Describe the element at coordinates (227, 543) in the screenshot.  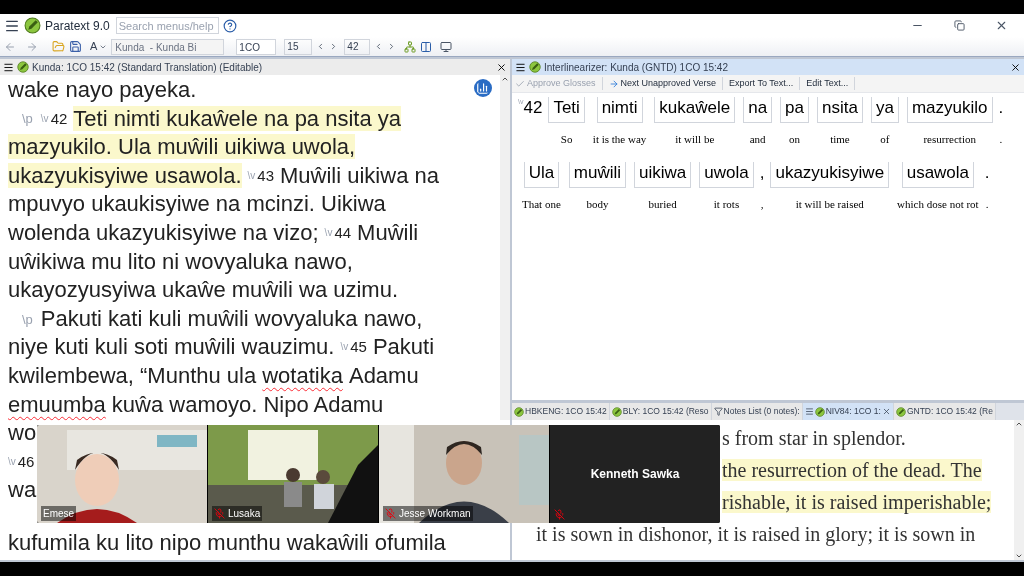
I see `scripture-text: kufumila ku lito nipo munthu wakaŵili ofumila` at that location.